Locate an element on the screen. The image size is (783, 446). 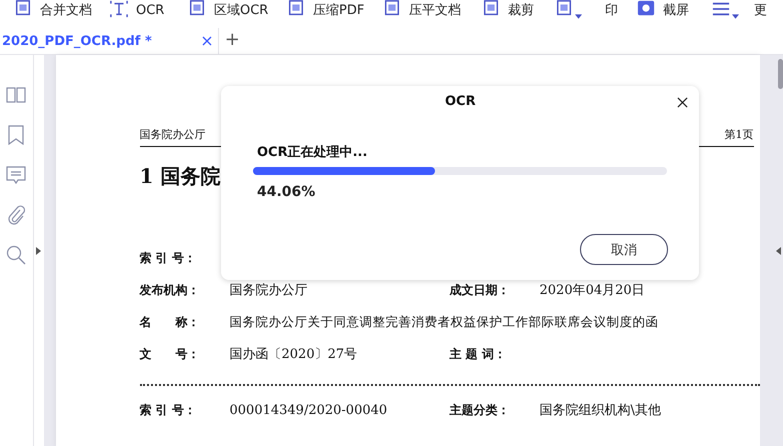
field-value: 000014349/2020-00040 is located at coordinates (309, 410).